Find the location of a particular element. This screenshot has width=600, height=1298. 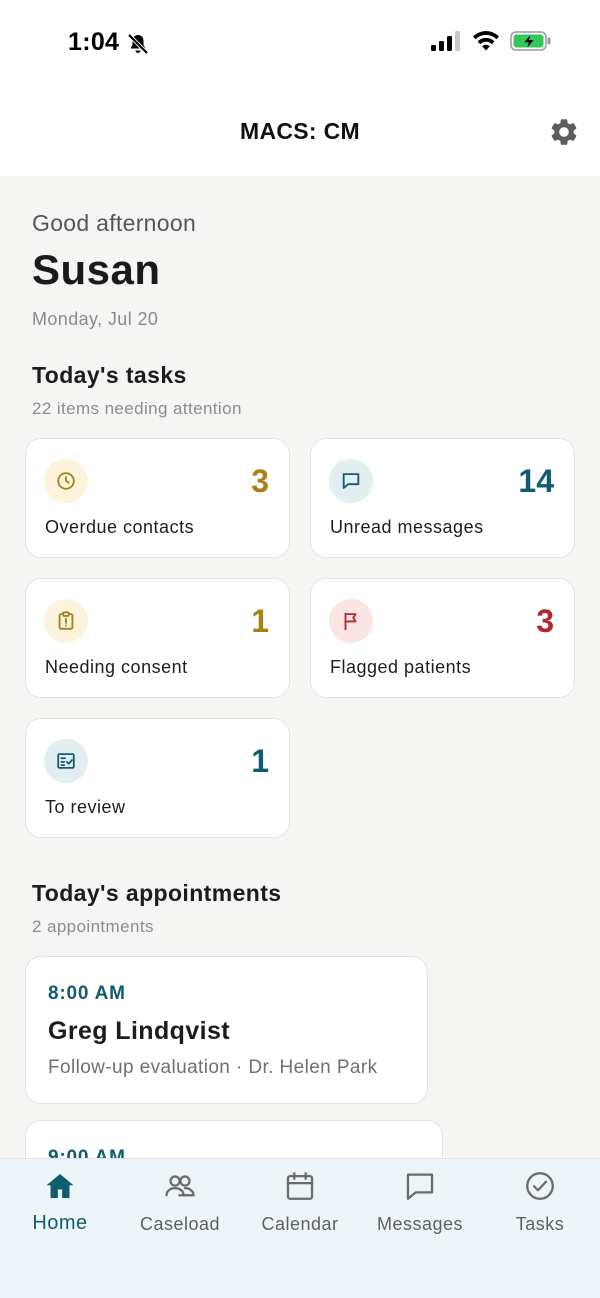

tab-tasks: Tasks is located at coordinates (540, 1209).